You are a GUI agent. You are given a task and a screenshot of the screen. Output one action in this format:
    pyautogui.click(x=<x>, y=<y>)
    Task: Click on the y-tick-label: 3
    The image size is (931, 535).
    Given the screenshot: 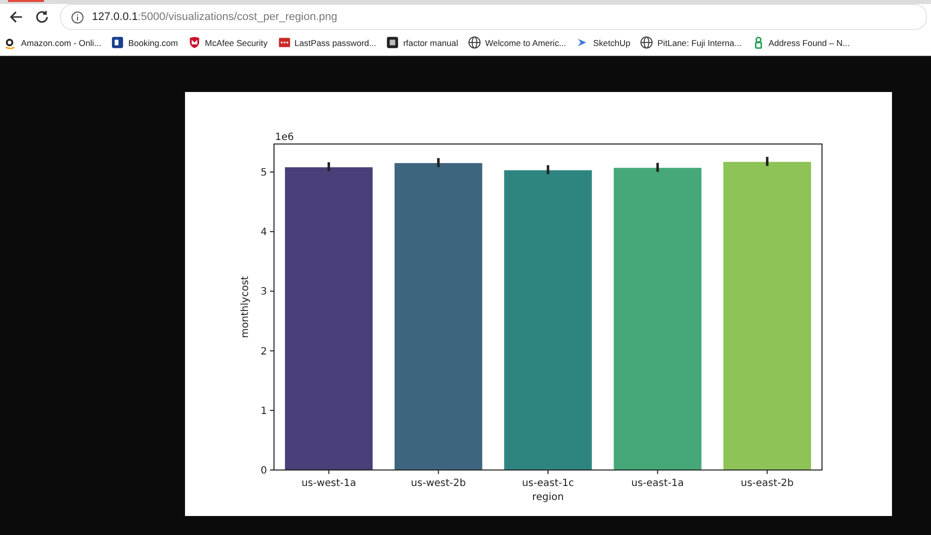 What is the action you would take?
    pyautogui.click(x=263, y=292)
    